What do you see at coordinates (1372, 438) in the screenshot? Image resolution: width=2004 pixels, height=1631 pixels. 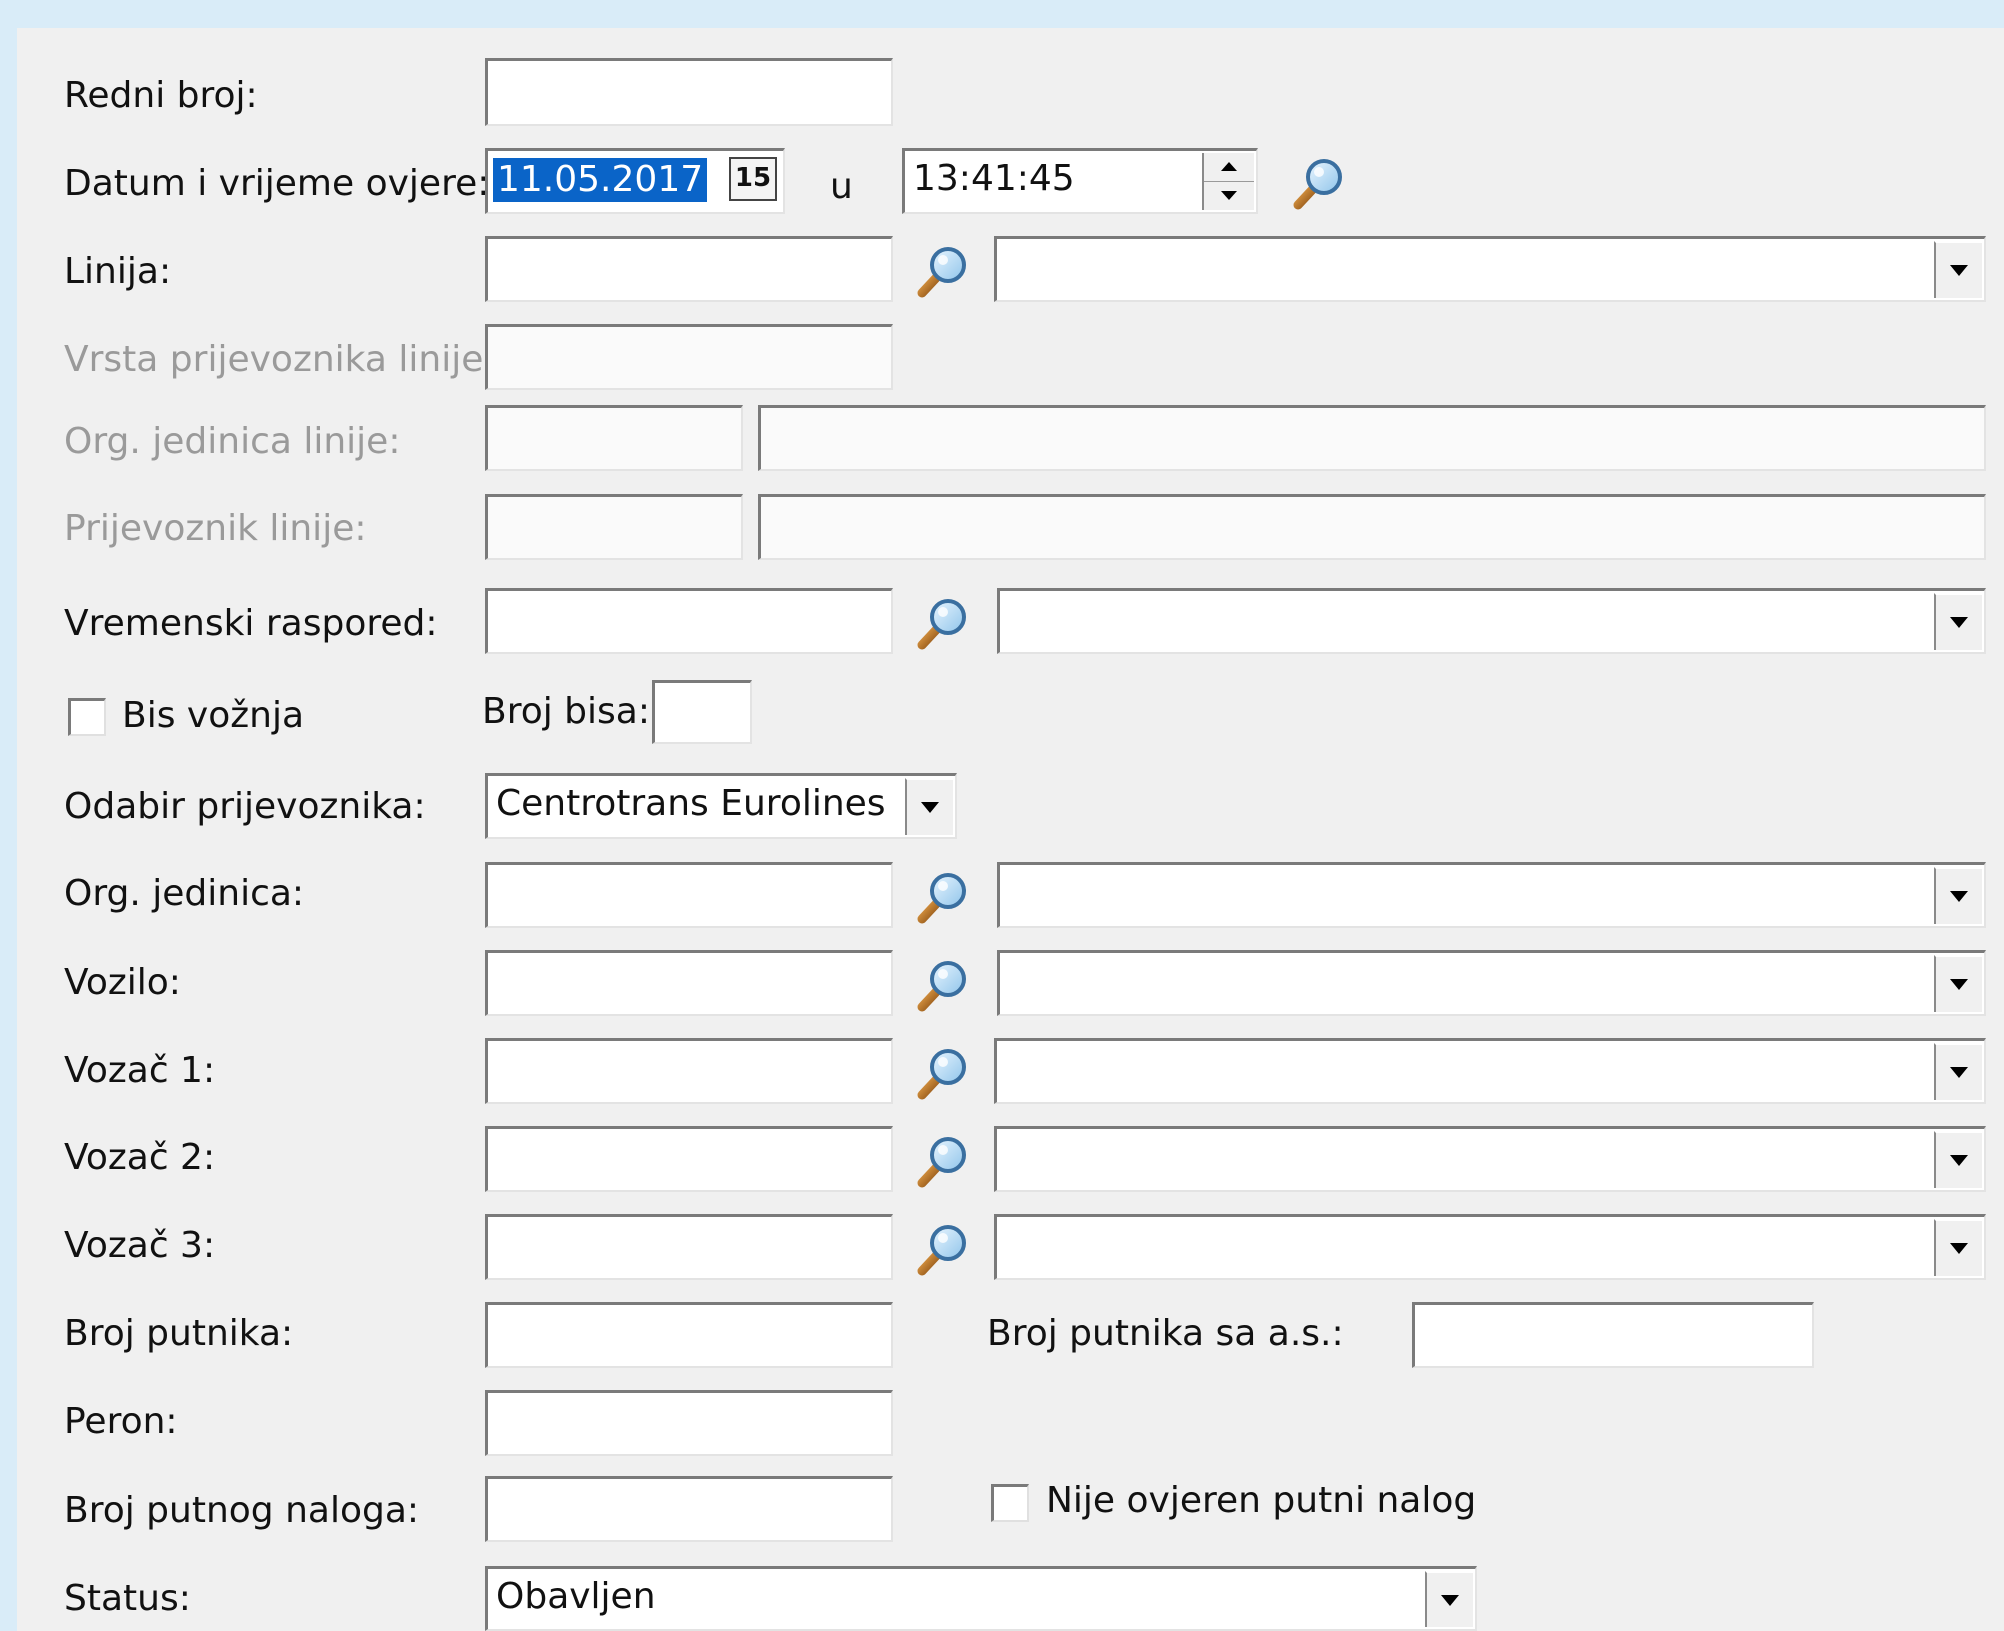 I see `org-jedinica-linije-name-input` at bounding box center [1372, 438].